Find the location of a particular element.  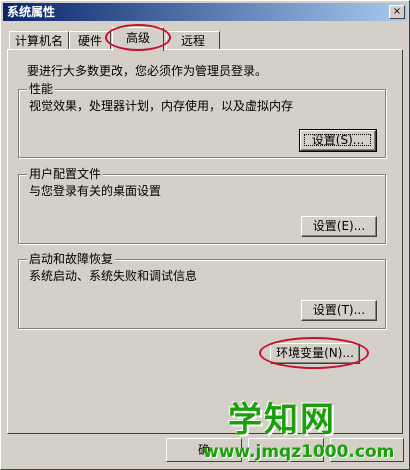

group-label: 用户配置文件 is located at coordinates (65, 174).